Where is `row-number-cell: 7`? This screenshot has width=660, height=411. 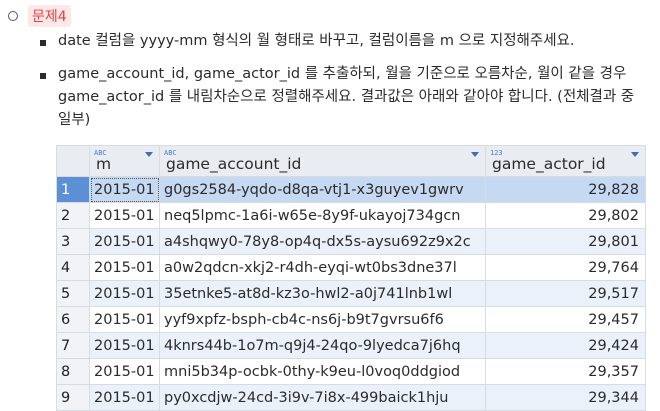
row-number-cell: 7 is located at coordinates (73, 345).